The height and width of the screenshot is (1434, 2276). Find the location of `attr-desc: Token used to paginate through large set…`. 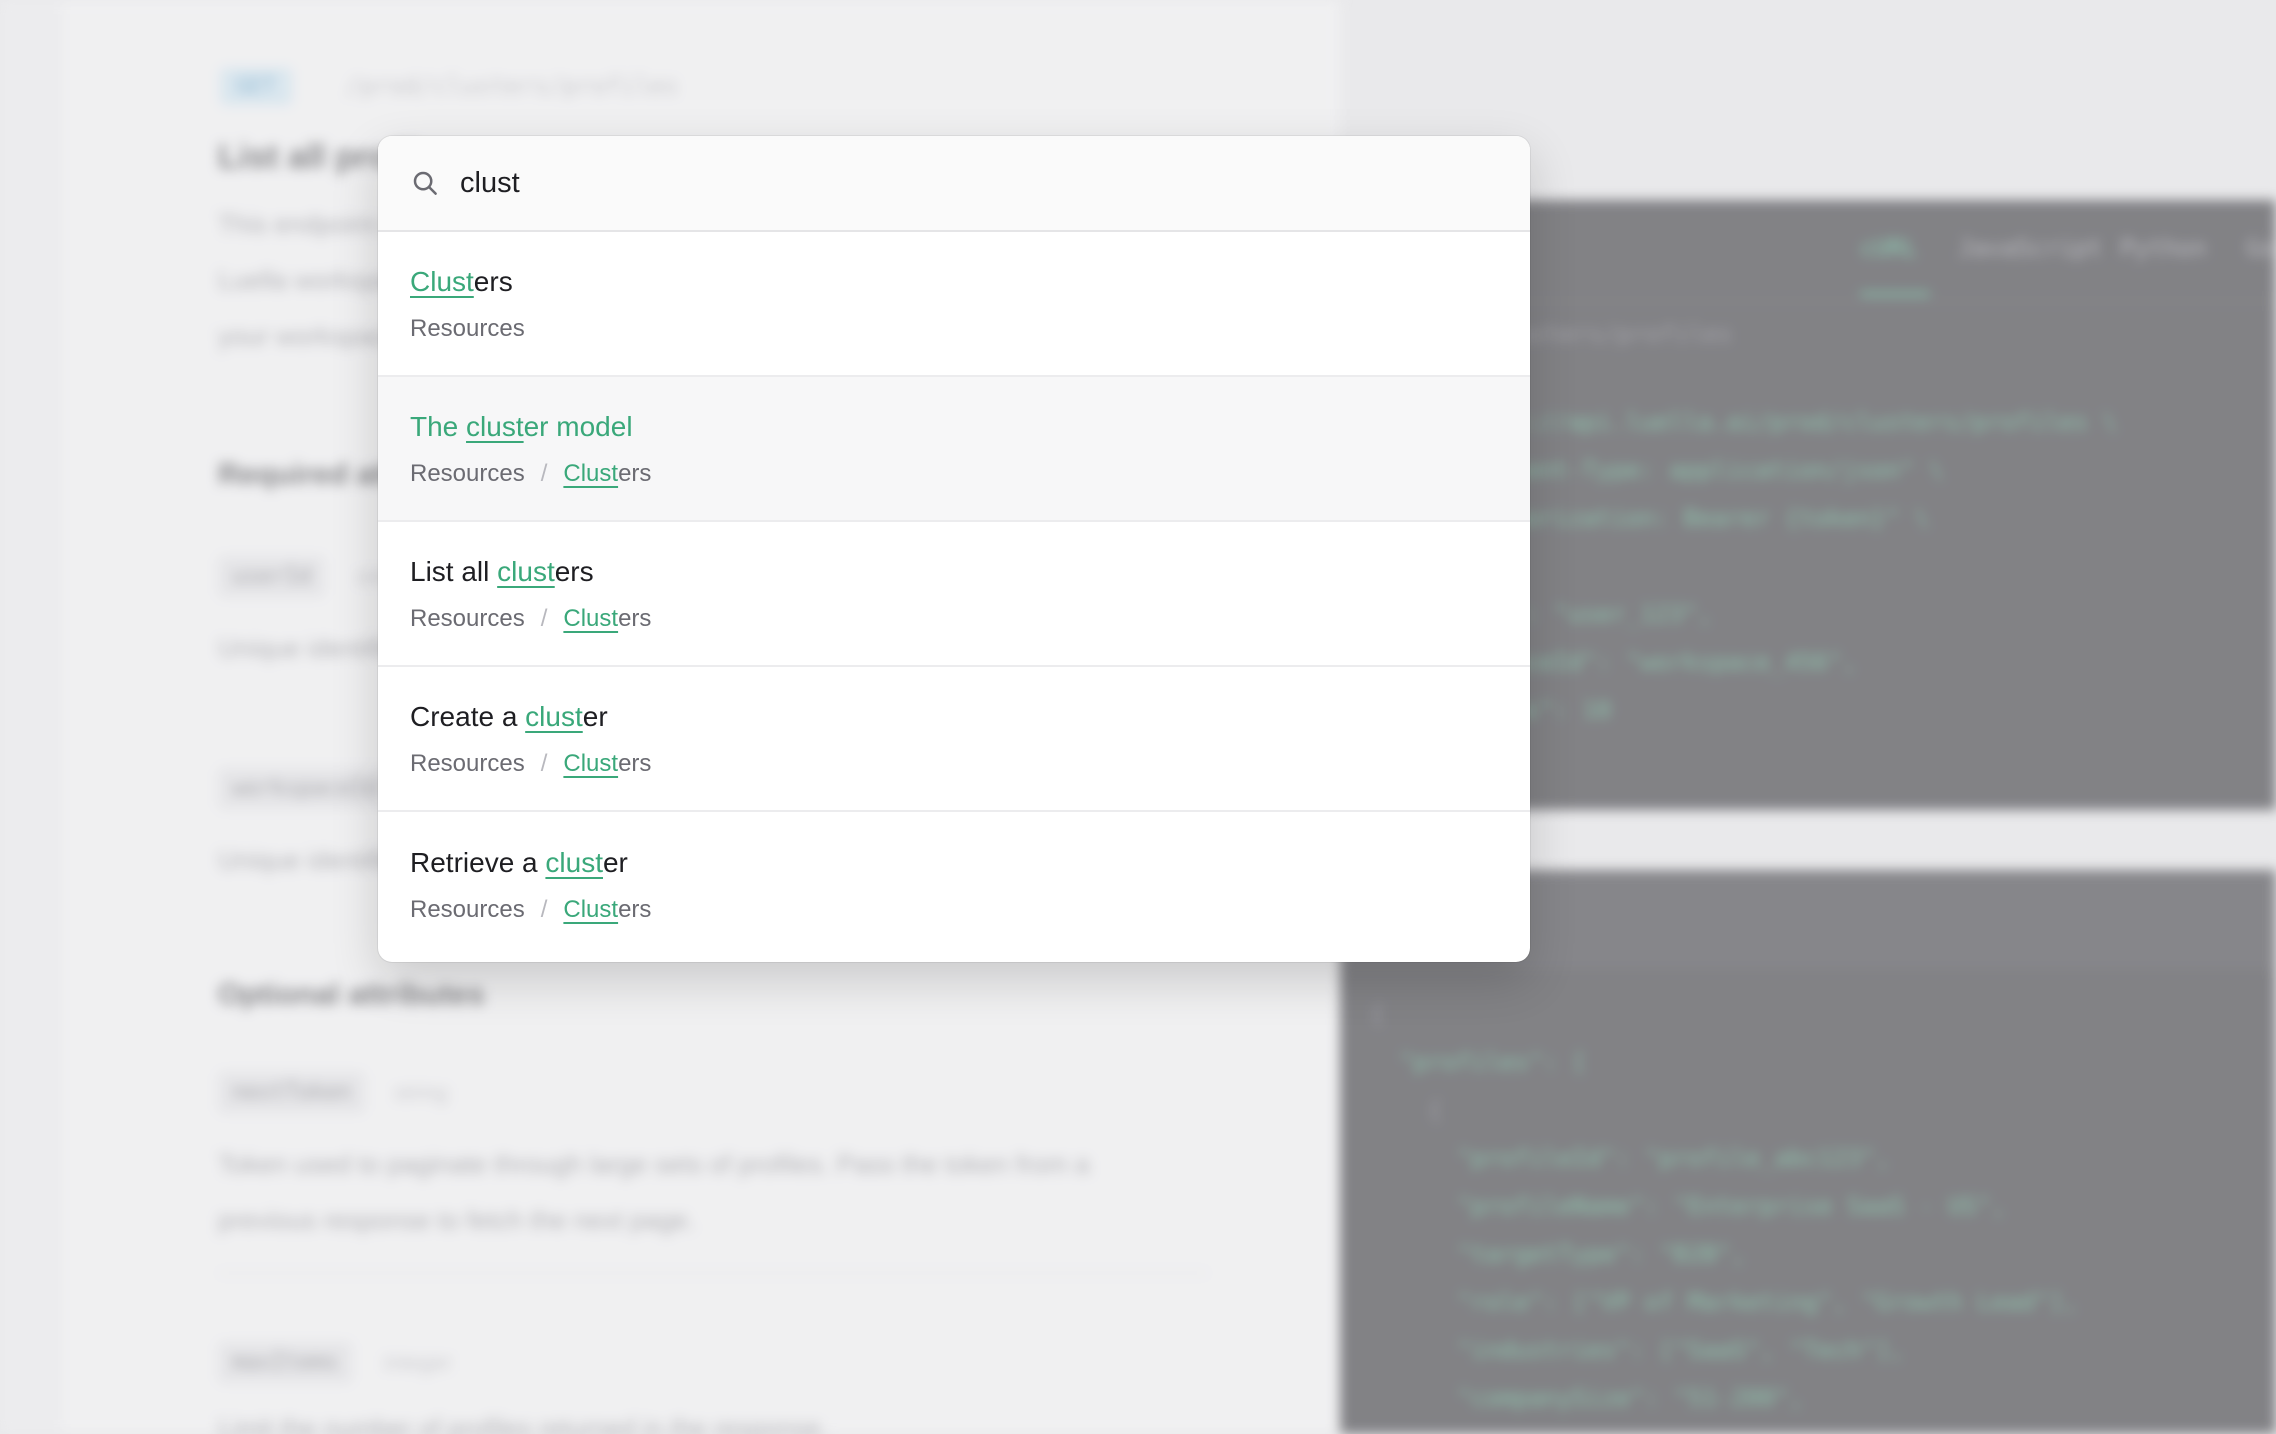

attr-desc: Token used to paginate through large set… is located at coordinates (654, 1164).